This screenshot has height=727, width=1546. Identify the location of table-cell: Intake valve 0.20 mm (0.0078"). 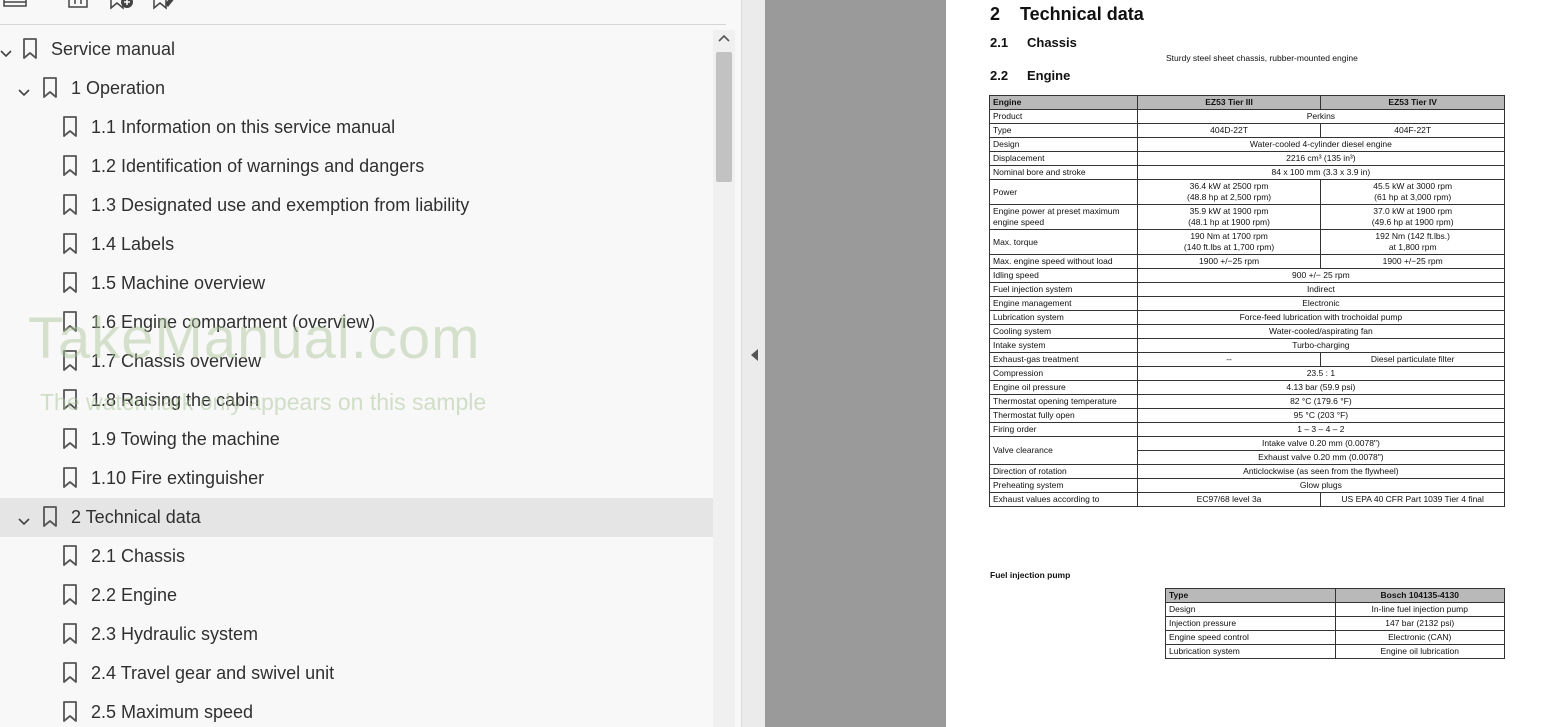
(1321, 443).